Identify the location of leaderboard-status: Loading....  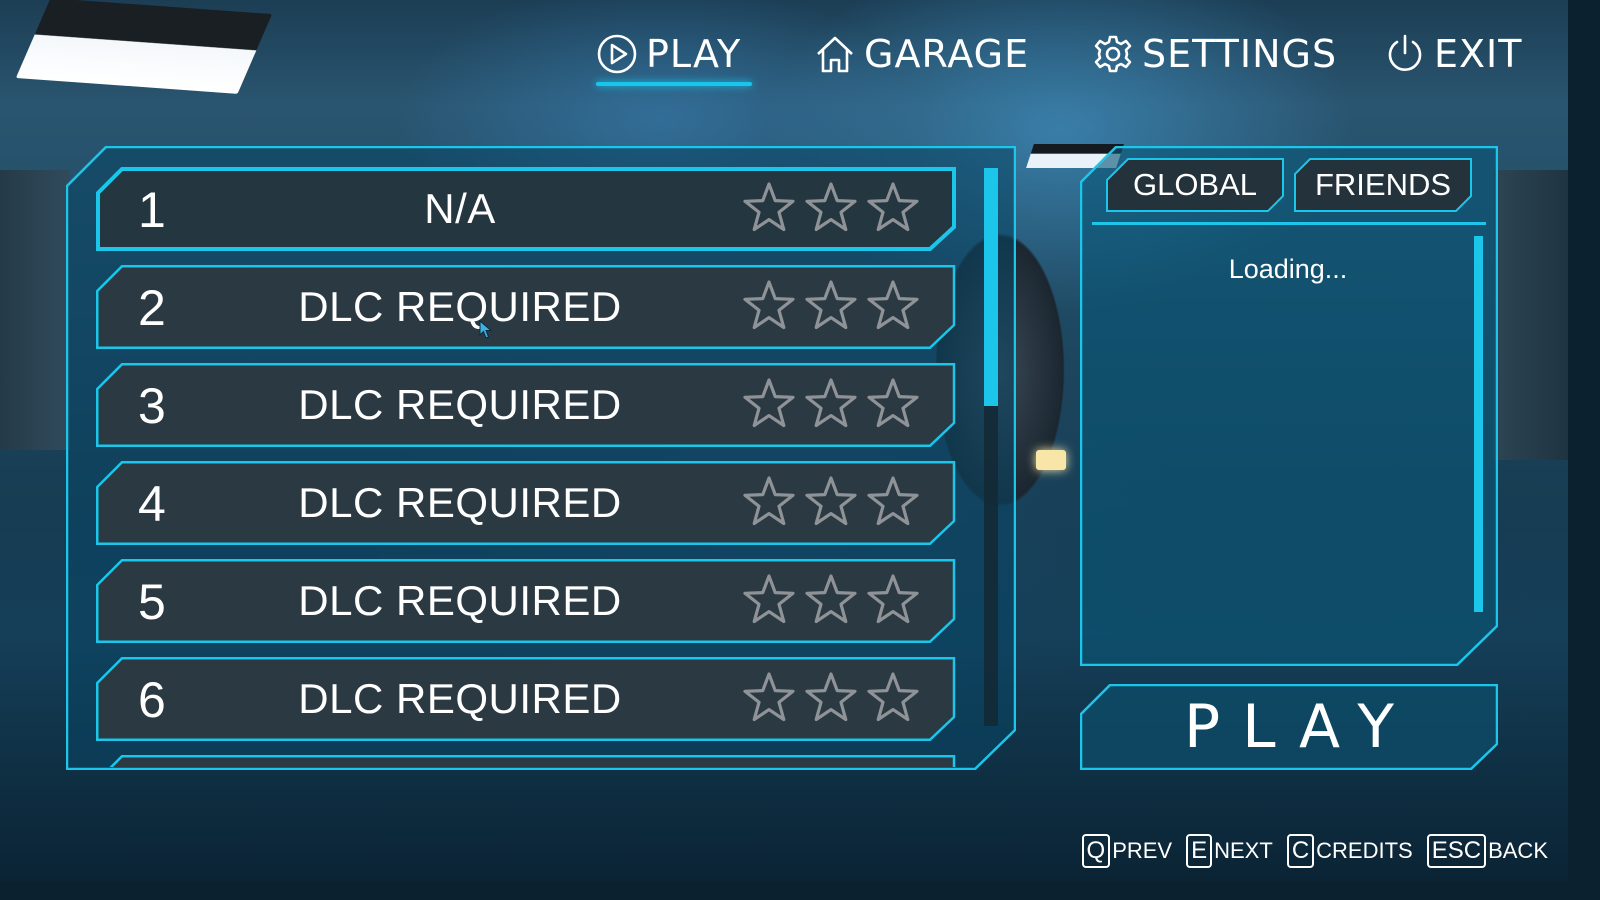
(1288, 269).